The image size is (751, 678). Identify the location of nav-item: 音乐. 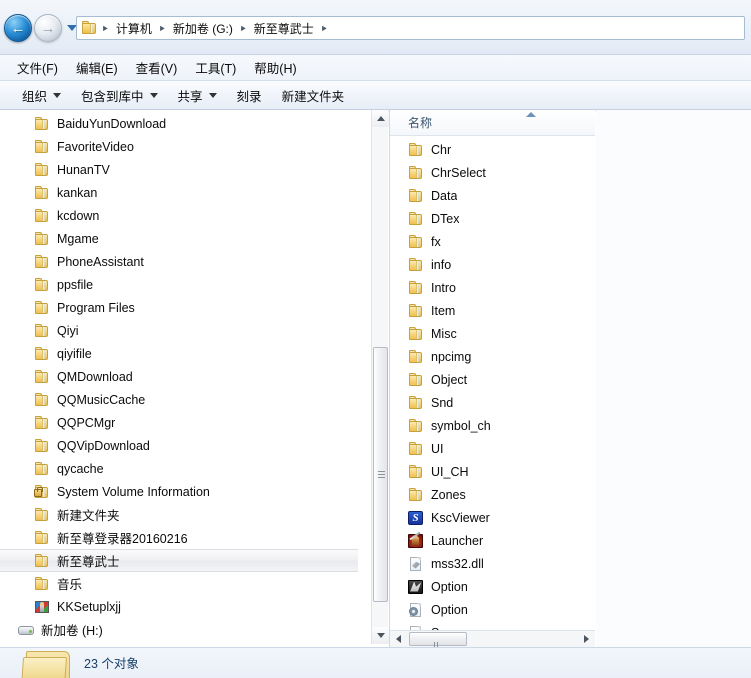
(179, 583).